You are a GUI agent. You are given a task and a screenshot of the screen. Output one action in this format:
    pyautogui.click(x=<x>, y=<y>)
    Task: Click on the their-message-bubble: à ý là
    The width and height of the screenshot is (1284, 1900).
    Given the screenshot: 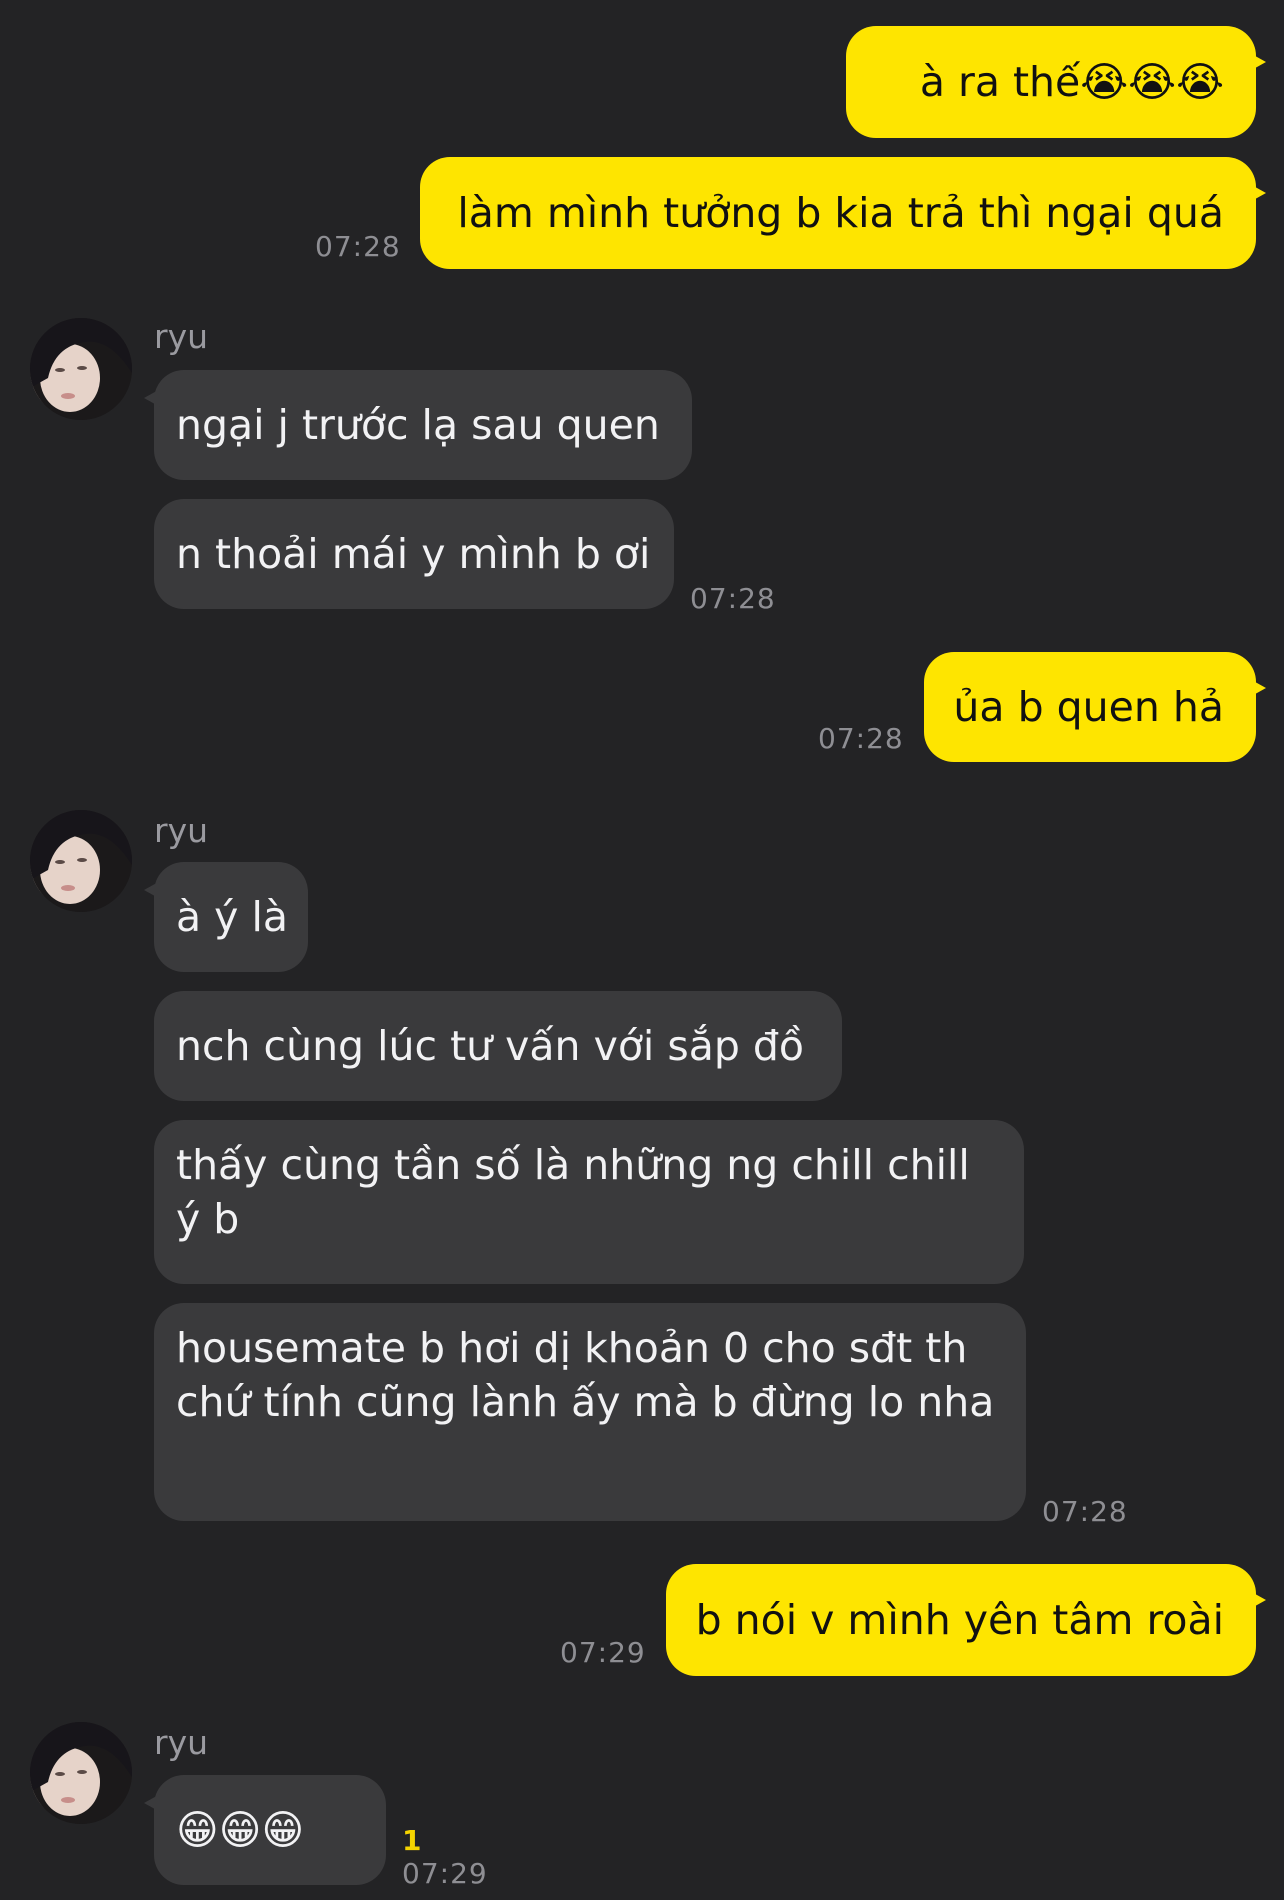 What is the action you would take?
    pyautogui.click(x=226, y=917)
    